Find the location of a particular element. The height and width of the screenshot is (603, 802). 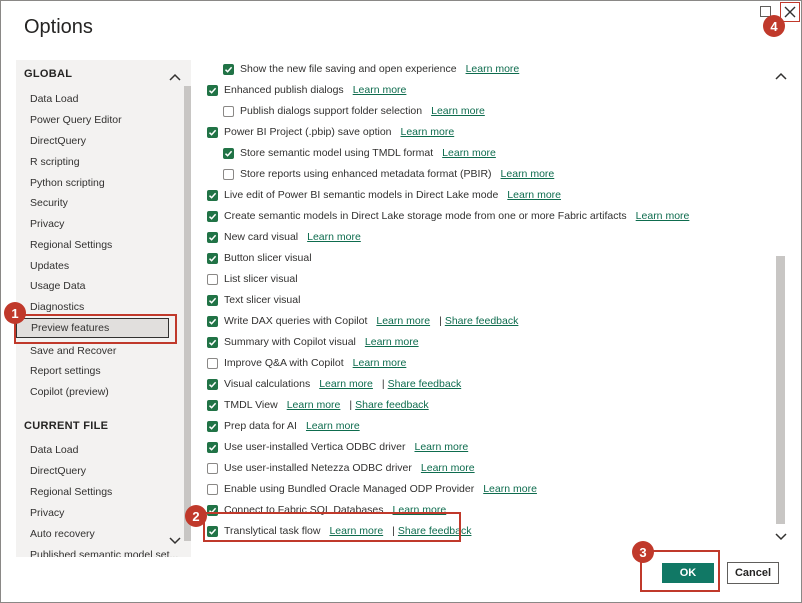

callout-badge: 3 is located at coordinates (643, 552).